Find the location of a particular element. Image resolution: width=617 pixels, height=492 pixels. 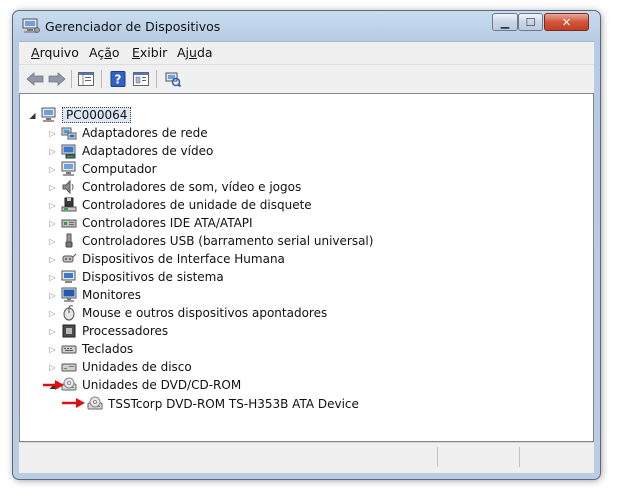

show-hide-tree-button is located at coordinates (86, 79).